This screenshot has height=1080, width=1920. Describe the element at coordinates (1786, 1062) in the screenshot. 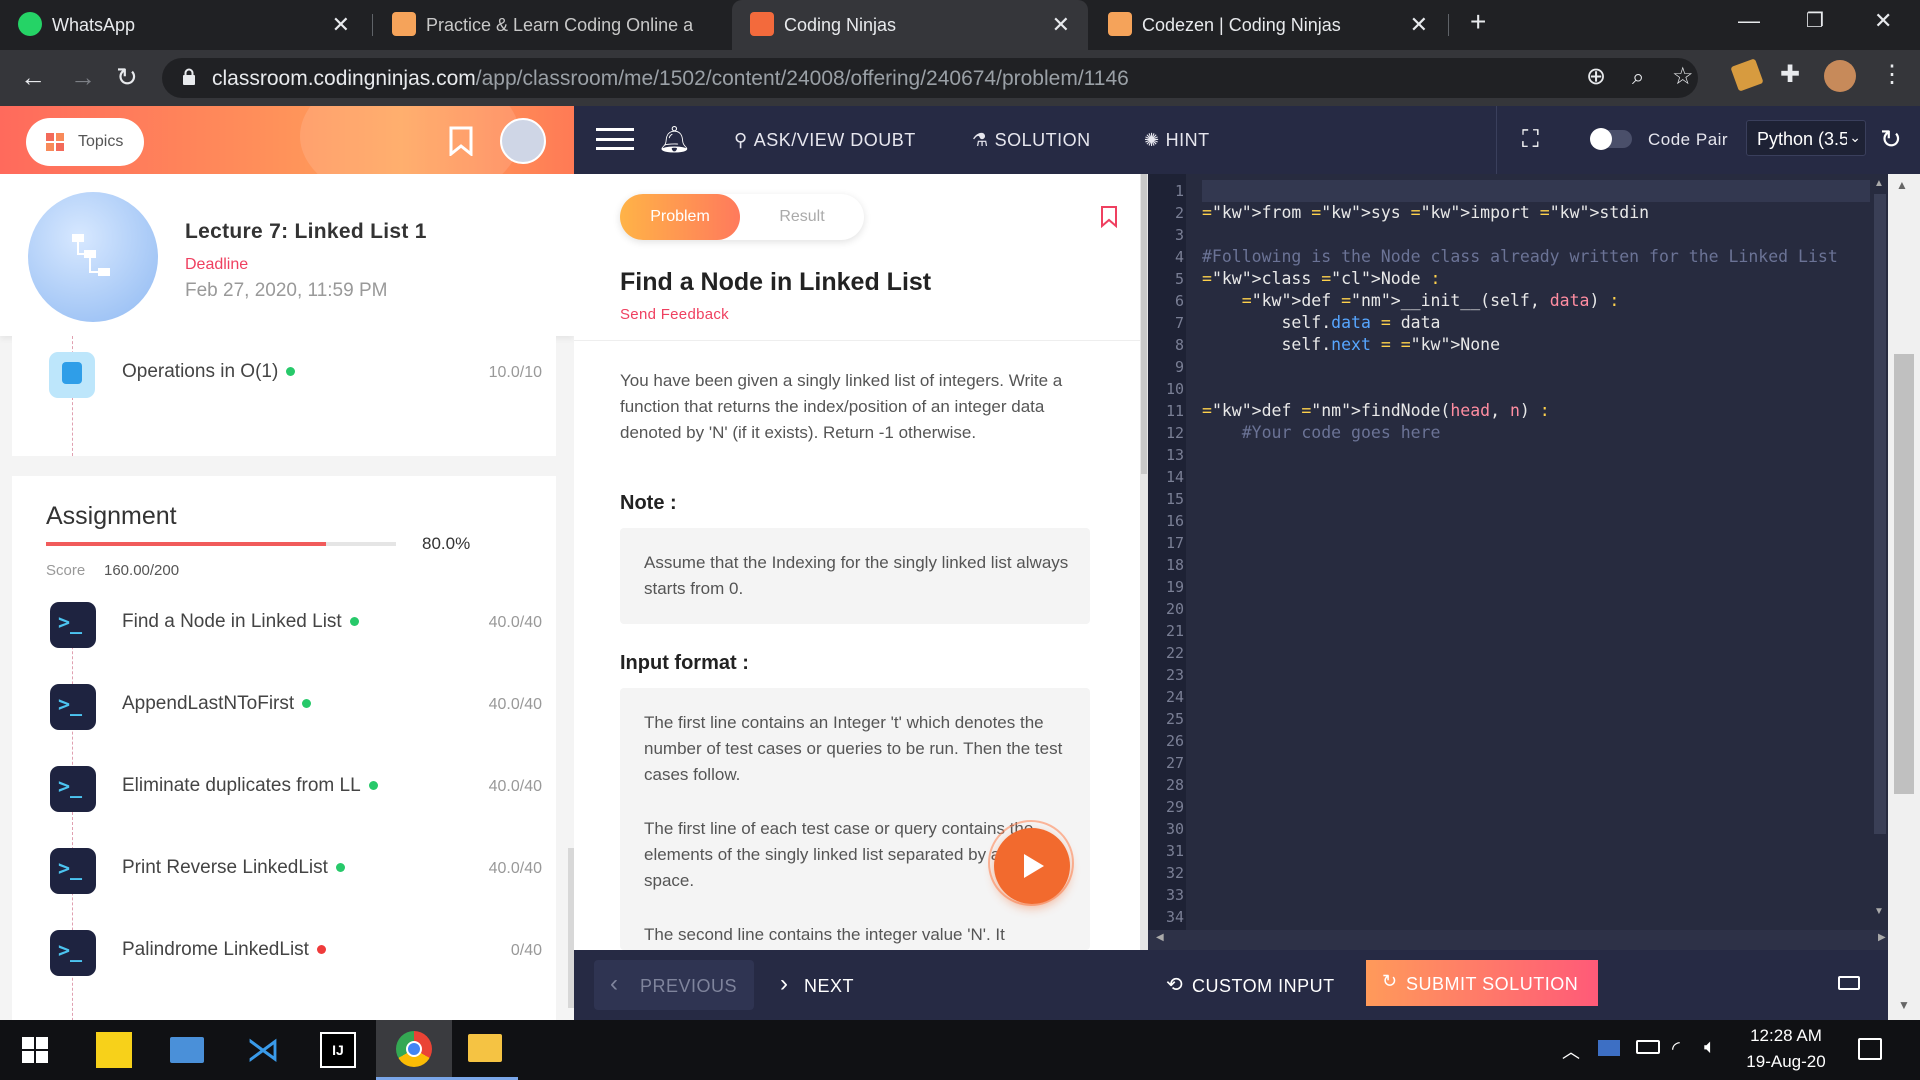

I see `clock-date: 19-Aug-20` at that location.